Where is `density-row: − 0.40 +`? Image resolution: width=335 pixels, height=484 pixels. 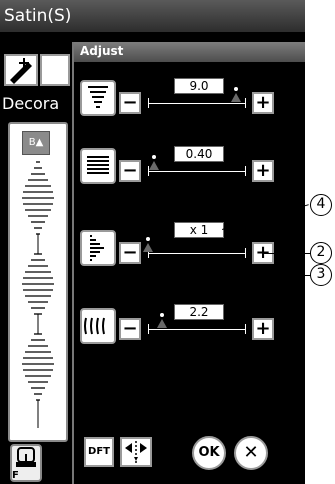
density-row: − 0.40 + is located at coordinates (189, 171).